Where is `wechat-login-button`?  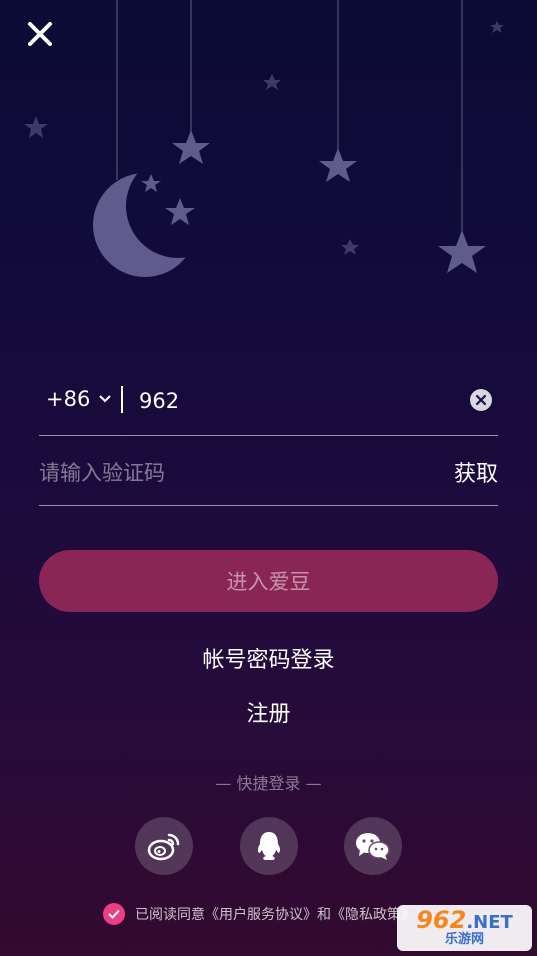 wechat-login-button is located at coordinates (373, 846).